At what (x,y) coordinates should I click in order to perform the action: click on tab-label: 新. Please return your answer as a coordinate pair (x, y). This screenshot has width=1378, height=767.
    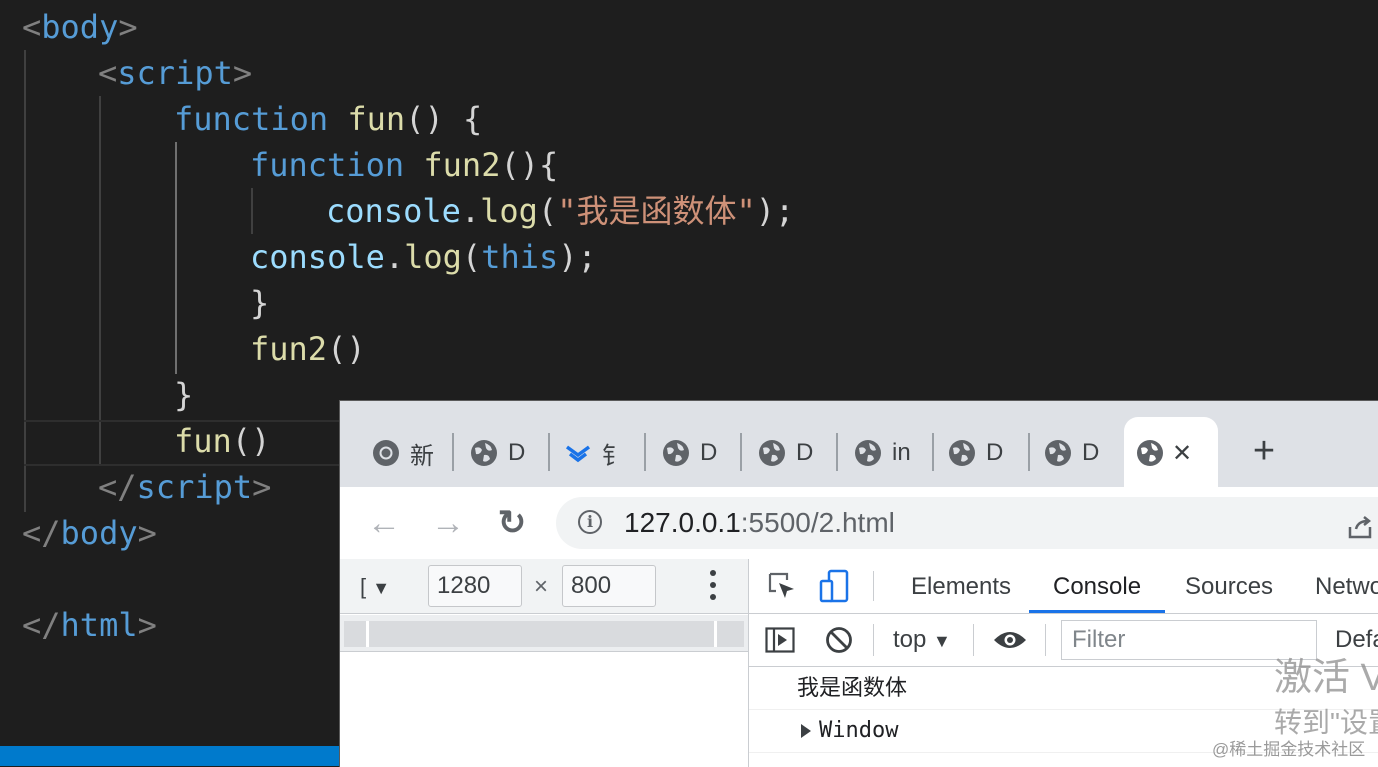
    Looking at the image, I should click on (422, 456).